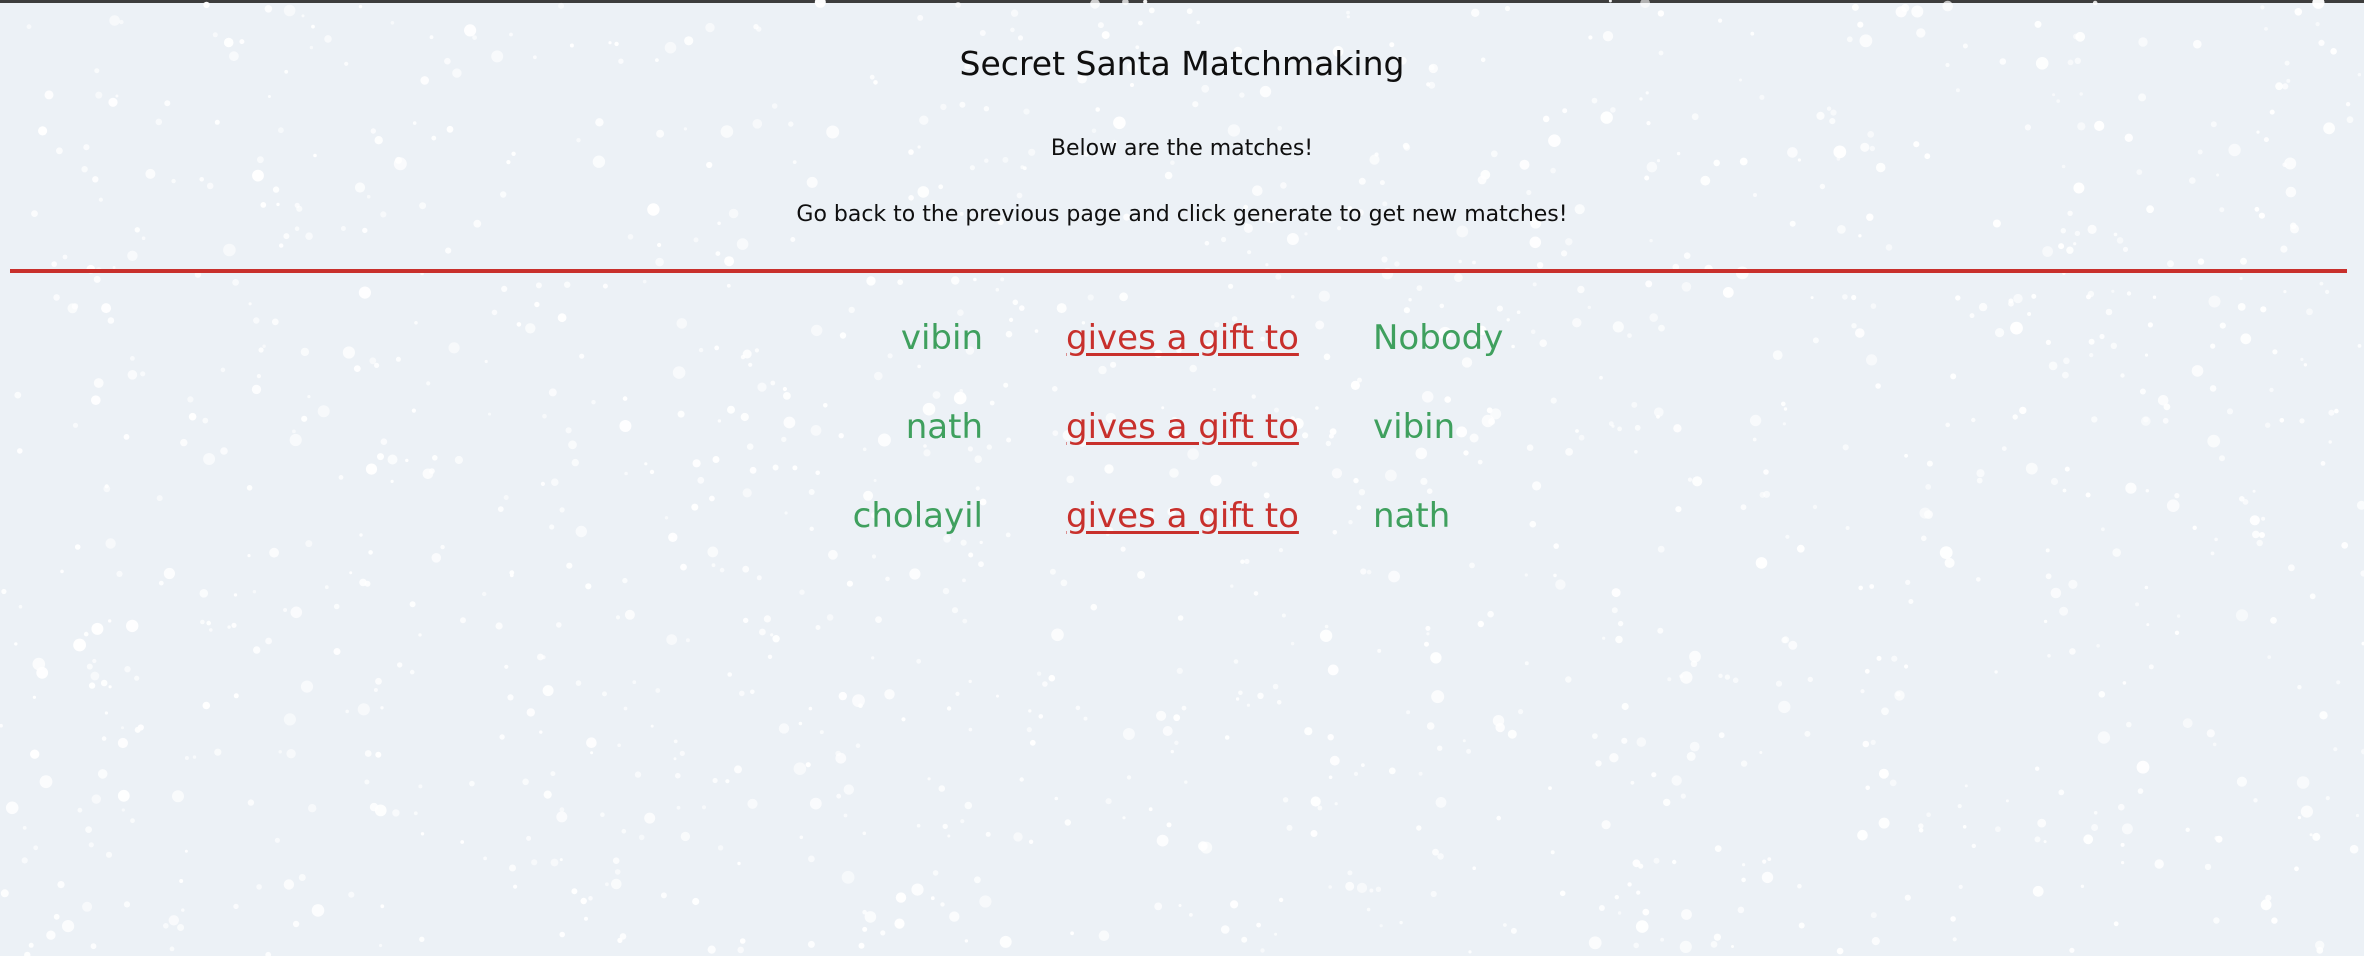 This screenshot has height=956, width=2364. Describe the element at coordinates (917, 516) in the screenshot. I see `giver-name: cholayil` at that location.